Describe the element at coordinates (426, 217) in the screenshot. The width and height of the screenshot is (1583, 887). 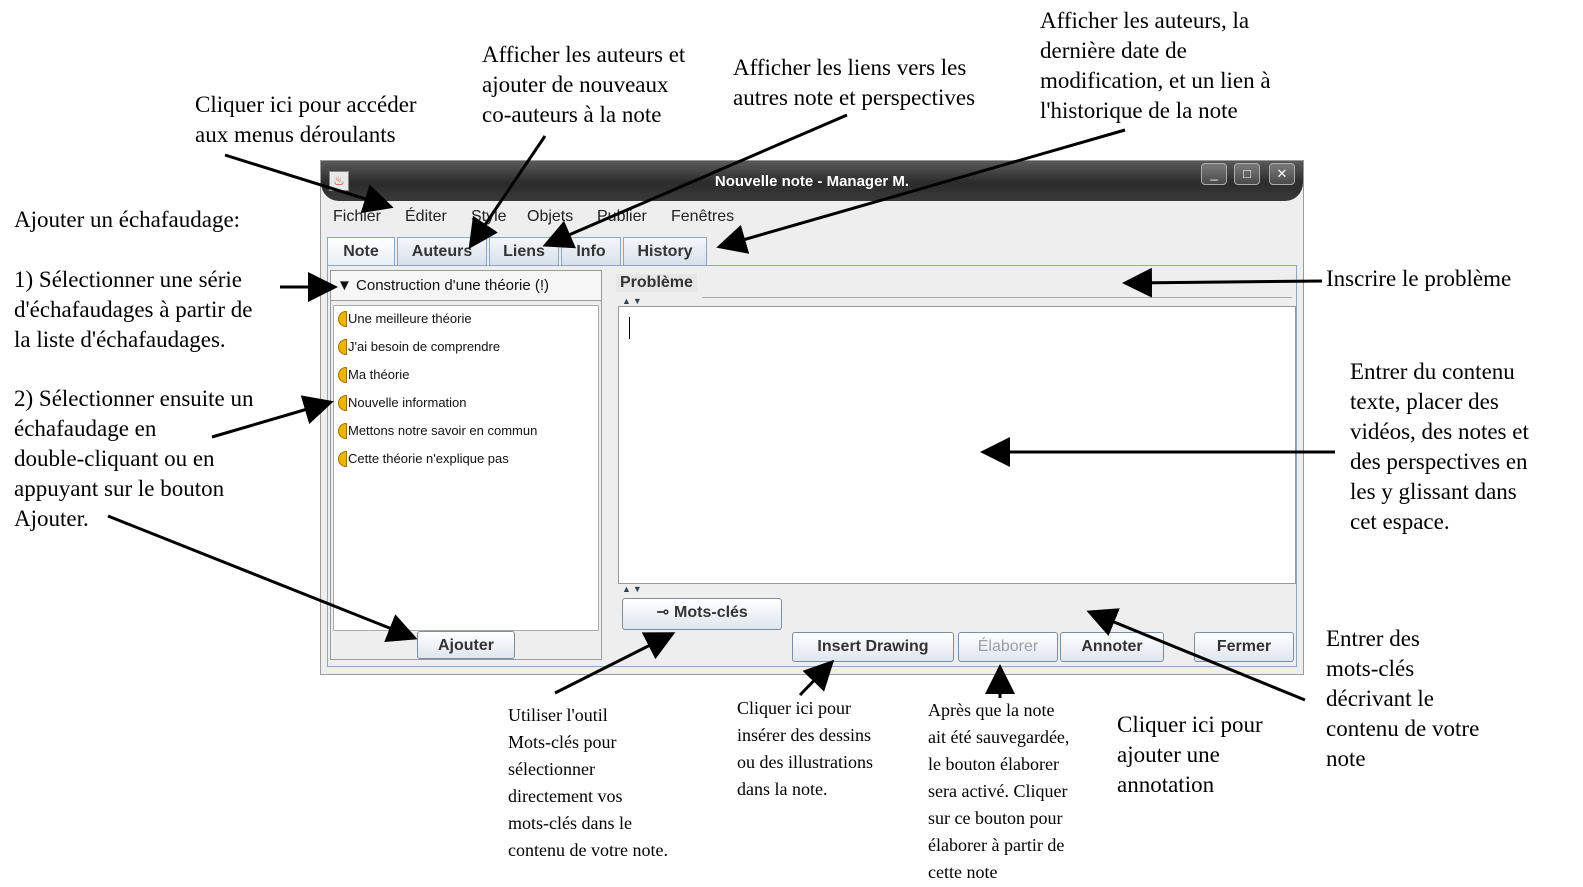
I see `menu-editer: Éditer` at that location.